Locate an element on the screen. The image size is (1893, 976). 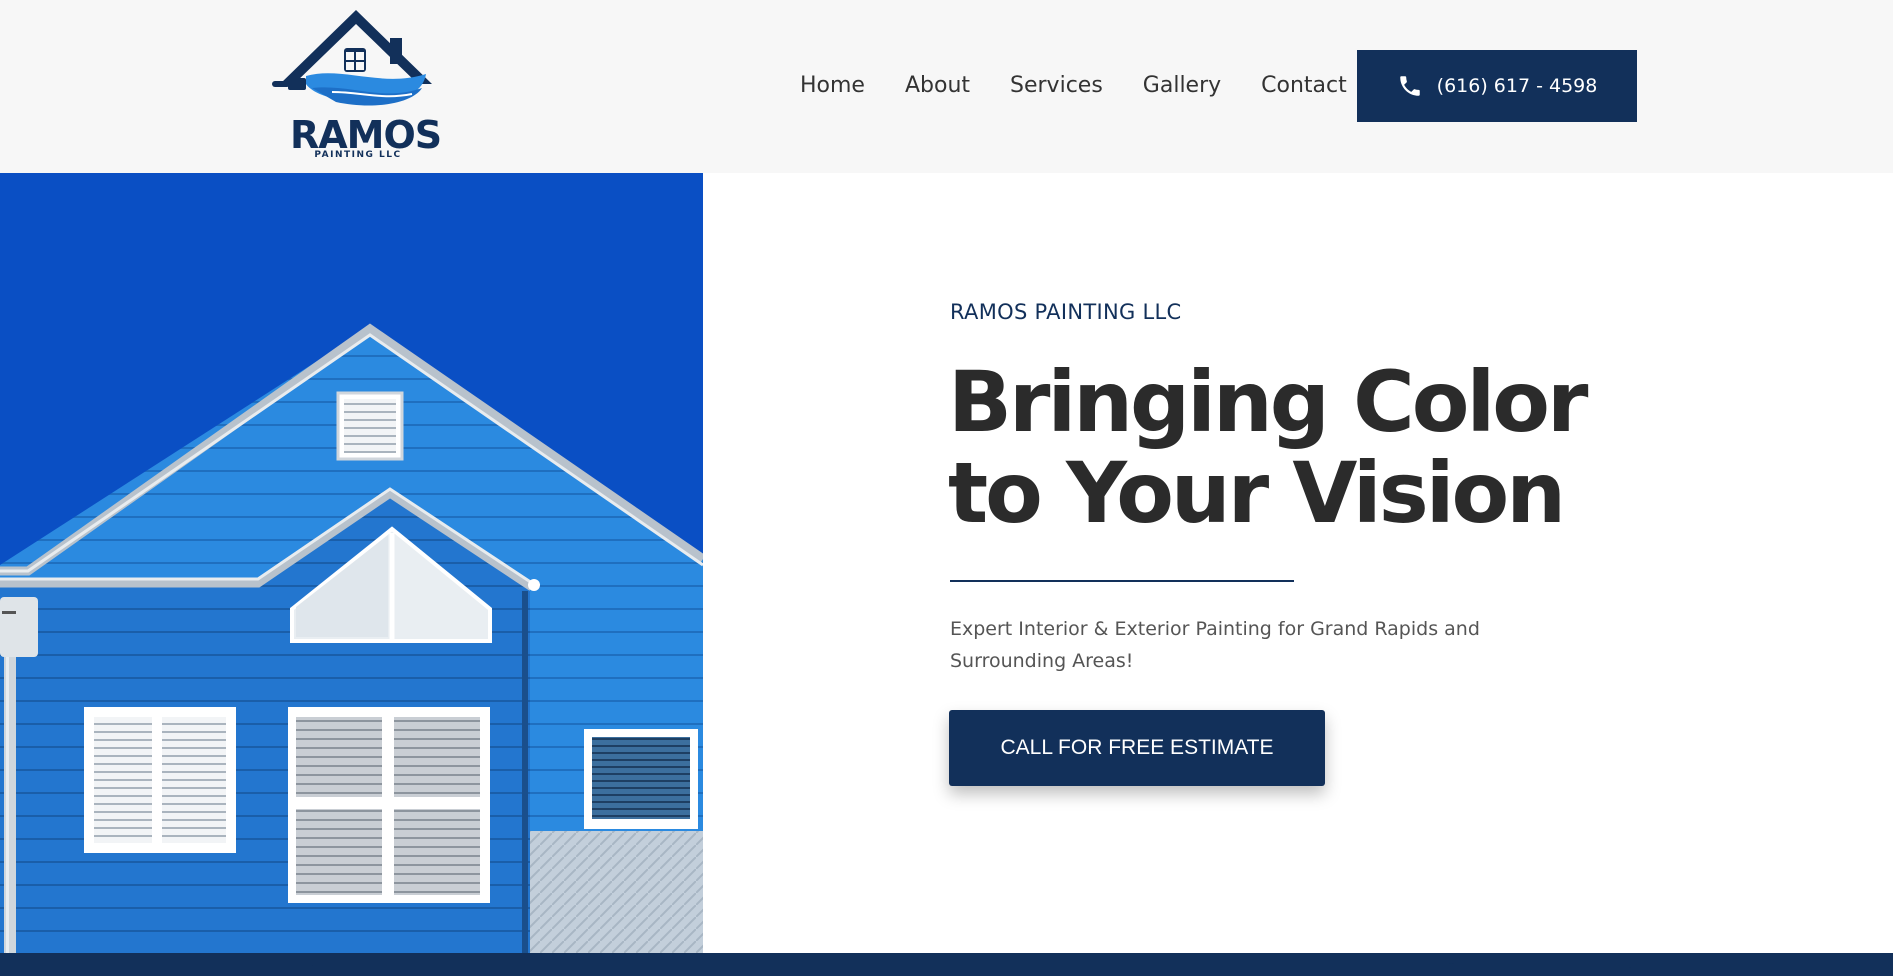
hero-headline-line-2: to Your Vision is located at coordinates (1257, 493).